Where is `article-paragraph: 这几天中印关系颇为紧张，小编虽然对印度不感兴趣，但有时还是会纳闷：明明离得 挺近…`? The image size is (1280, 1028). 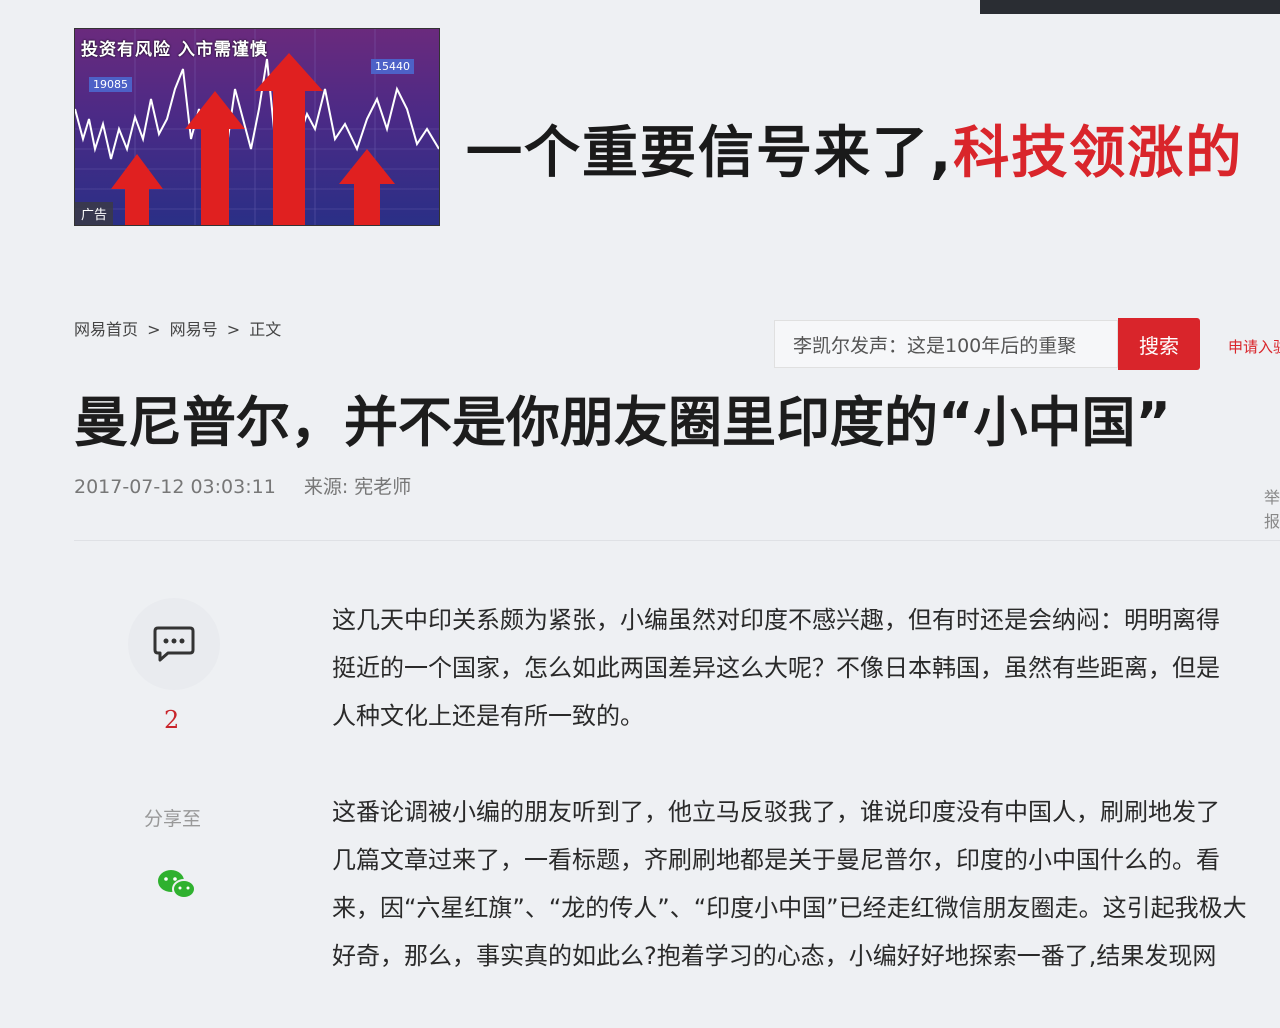
article-paragraph: 这几天中印关系颇为紧张，小编虽然对印度不感兴趣，但有时还是会纳闷：明明离得 挺近… is located at coordinates (806, 668).